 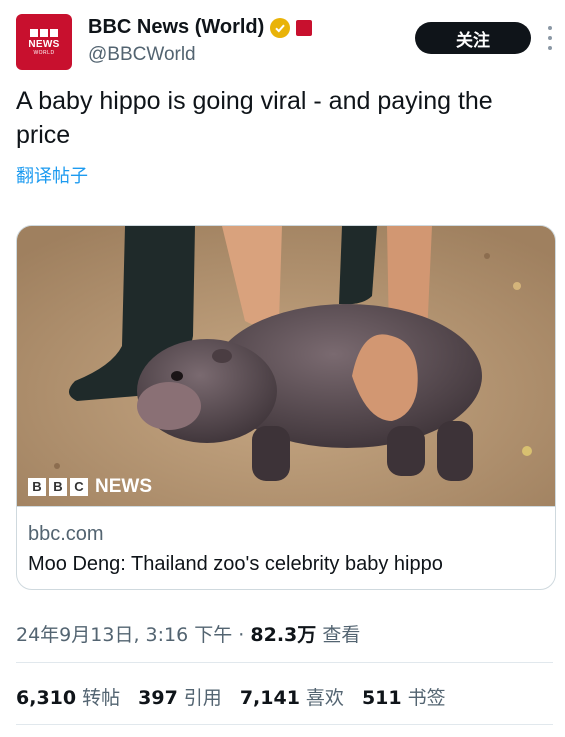 What do you see at coordinates (341, 635) in the screenshot?
I see `views-label: 查看` at bounding box center [341, 635].